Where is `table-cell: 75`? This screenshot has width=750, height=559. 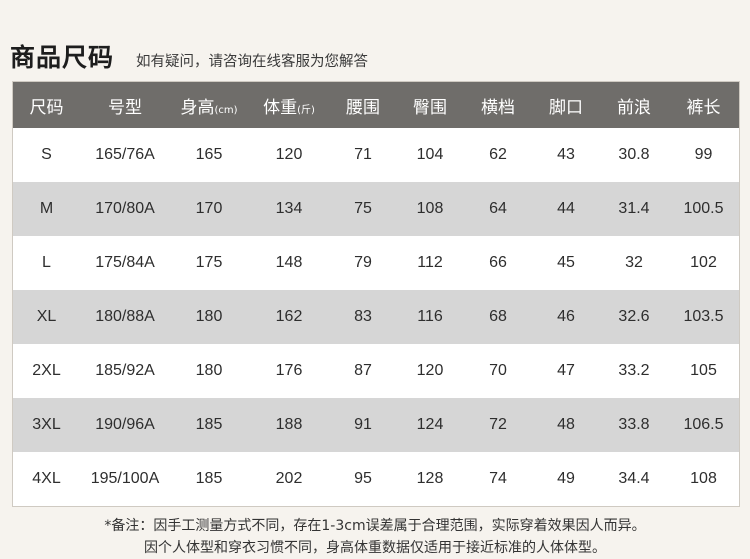
table-cell: 75 is located at coordinates (363, 208).